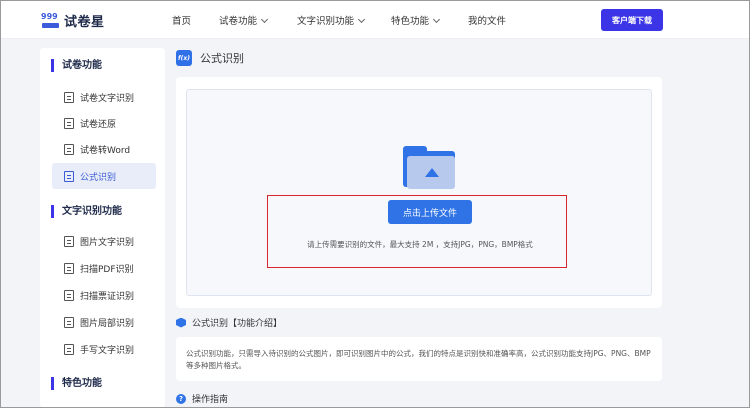 The height and width of the screenshot is (408, 750). I want to click on sidebar-item-label: 试卷还原, so click(98, 124).